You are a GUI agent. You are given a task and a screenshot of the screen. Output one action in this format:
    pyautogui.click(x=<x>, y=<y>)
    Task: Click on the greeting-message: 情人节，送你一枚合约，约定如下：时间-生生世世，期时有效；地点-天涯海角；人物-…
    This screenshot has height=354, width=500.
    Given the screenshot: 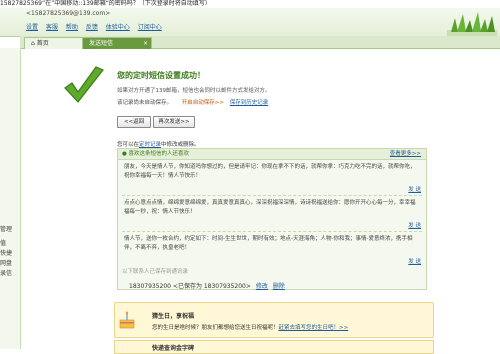 What is the action you would take?
    pyautogui.click(x=268, y=243)
    